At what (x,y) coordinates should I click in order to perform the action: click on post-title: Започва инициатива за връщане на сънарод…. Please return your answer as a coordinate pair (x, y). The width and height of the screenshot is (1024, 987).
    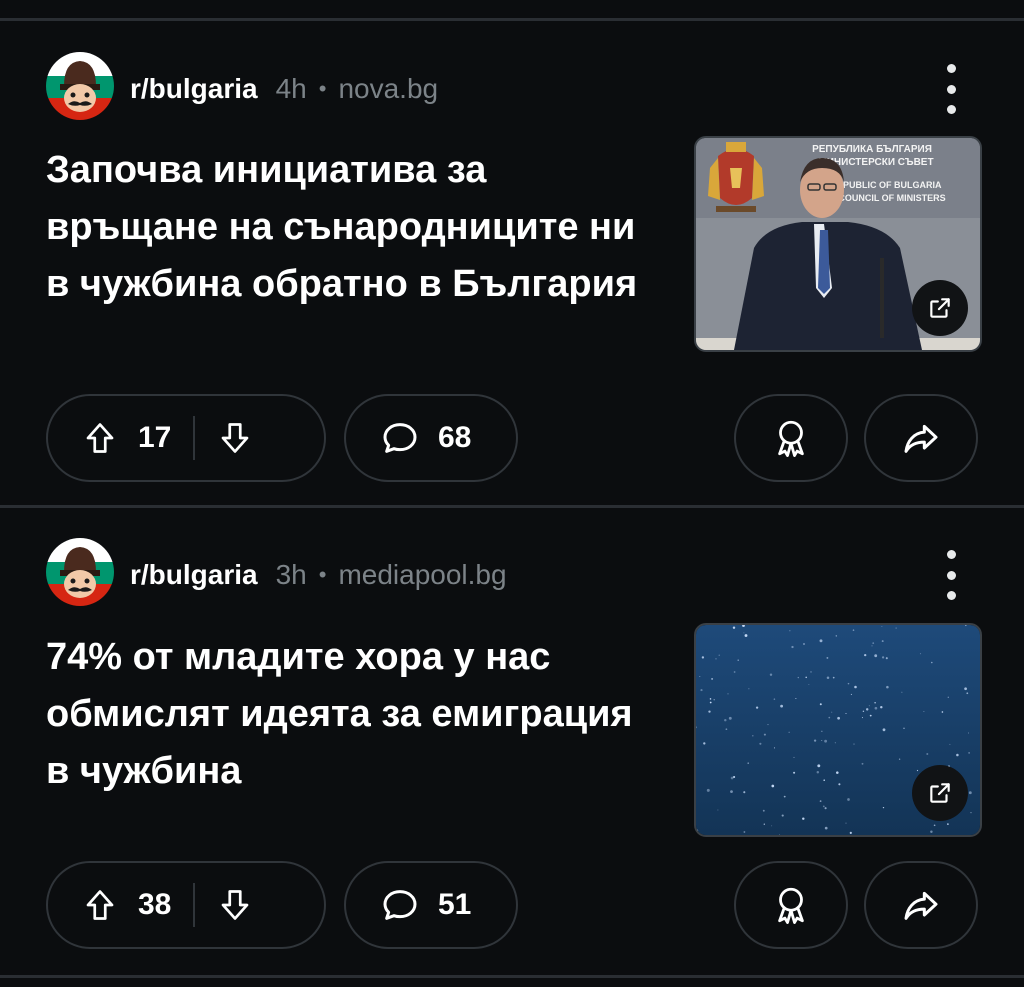
    Looking at the image, I should click on (356, 227).